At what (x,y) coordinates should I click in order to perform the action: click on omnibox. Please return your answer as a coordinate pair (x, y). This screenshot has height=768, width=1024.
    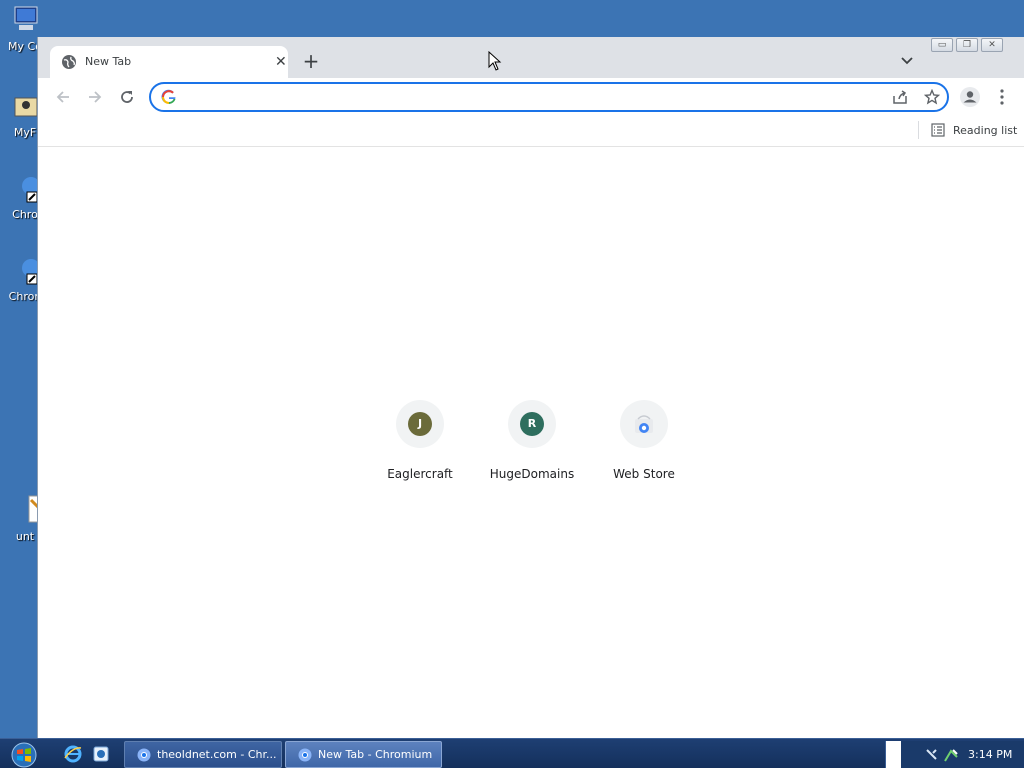
    Looking at the image, I should click on (549, 97).